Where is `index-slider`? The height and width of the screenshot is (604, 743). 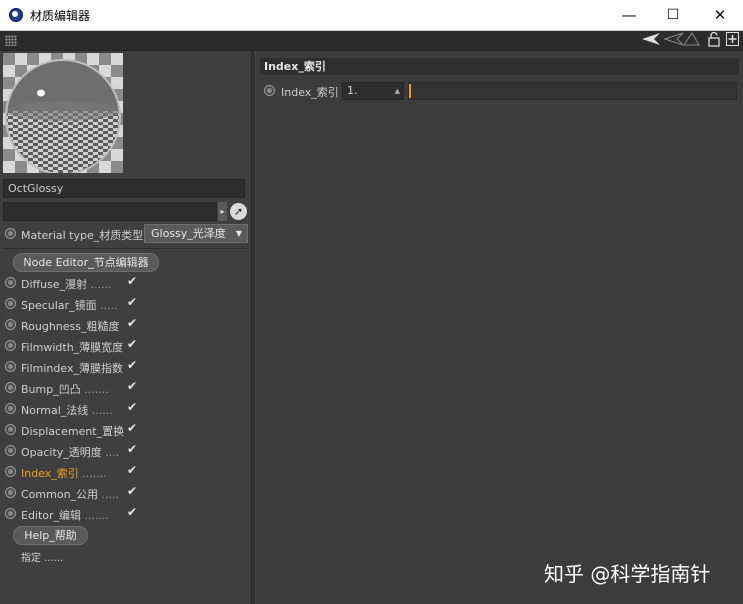 index-slider is located at coordinates (572, 91).